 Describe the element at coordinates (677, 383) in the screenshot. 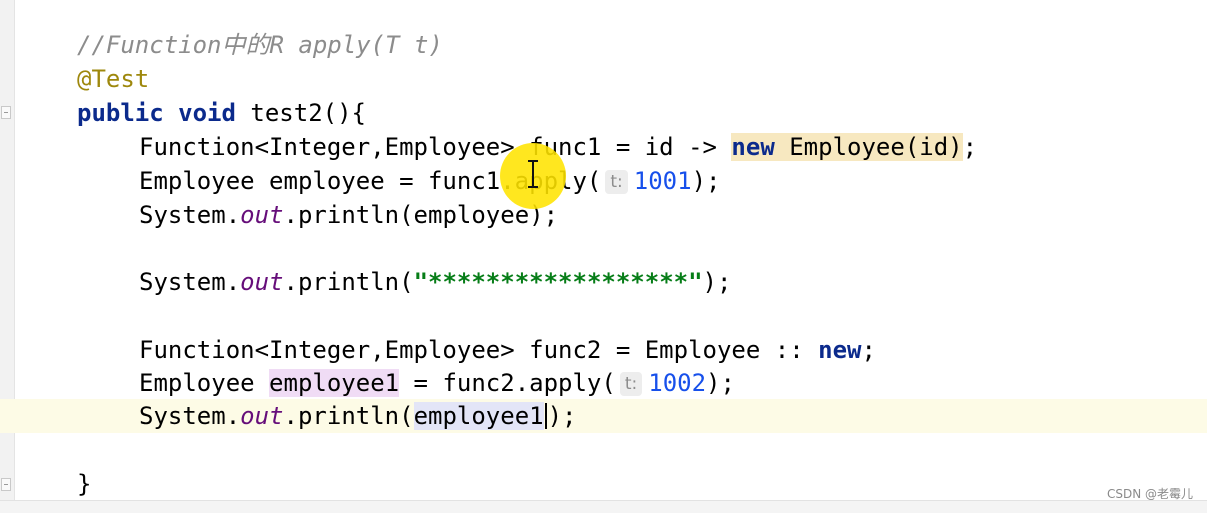

I see `number-literal: 1002` at that location.